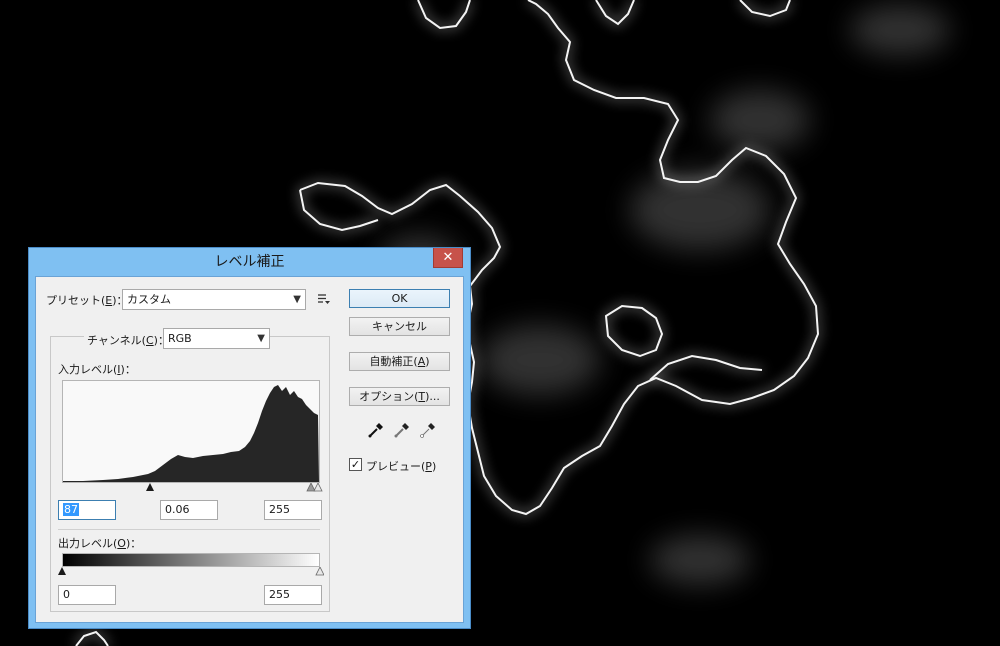  What do you see at coordinates (97, 369) in the screenshot?
I see `input-levels-label: 入力レベル(I)：` at bounding box center [97, 369].